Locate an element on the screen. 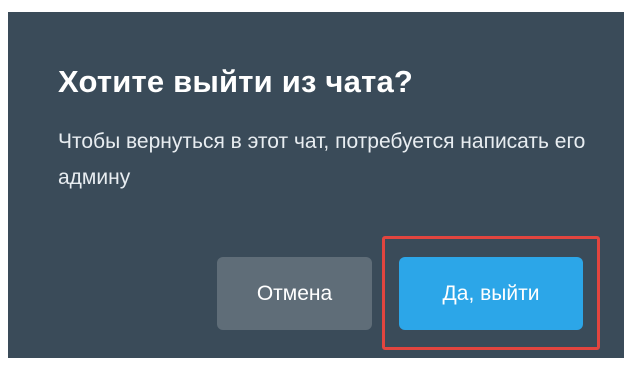 The width and height of the screenshot is (629, 367). dialog-title: Хотите выйти из чата? is located at coordinates (236, 81).